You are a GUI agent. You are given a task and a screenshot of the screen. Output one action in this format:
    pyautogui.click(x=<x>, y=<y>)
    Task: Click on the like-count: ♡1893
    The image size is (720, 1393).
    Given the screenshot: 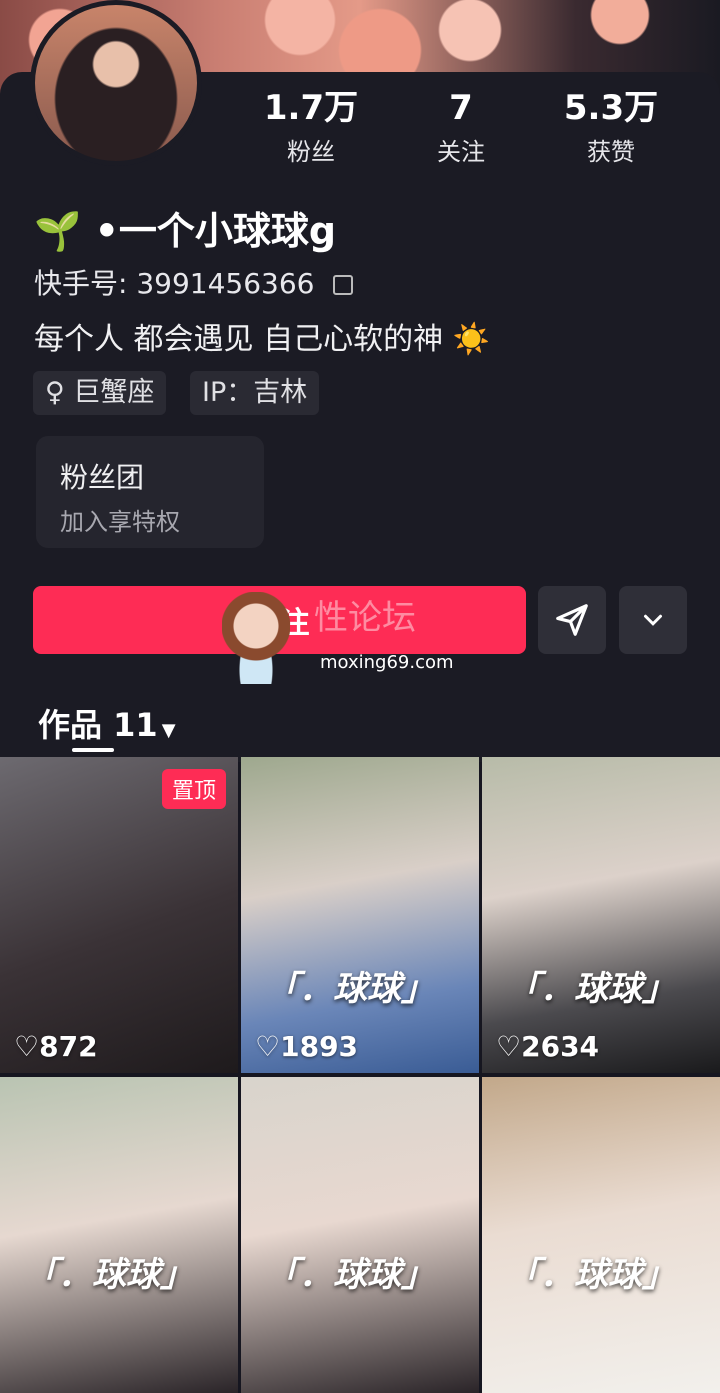 What is the action you would take?
    pyautogui.click(x=307, y=1046)
    